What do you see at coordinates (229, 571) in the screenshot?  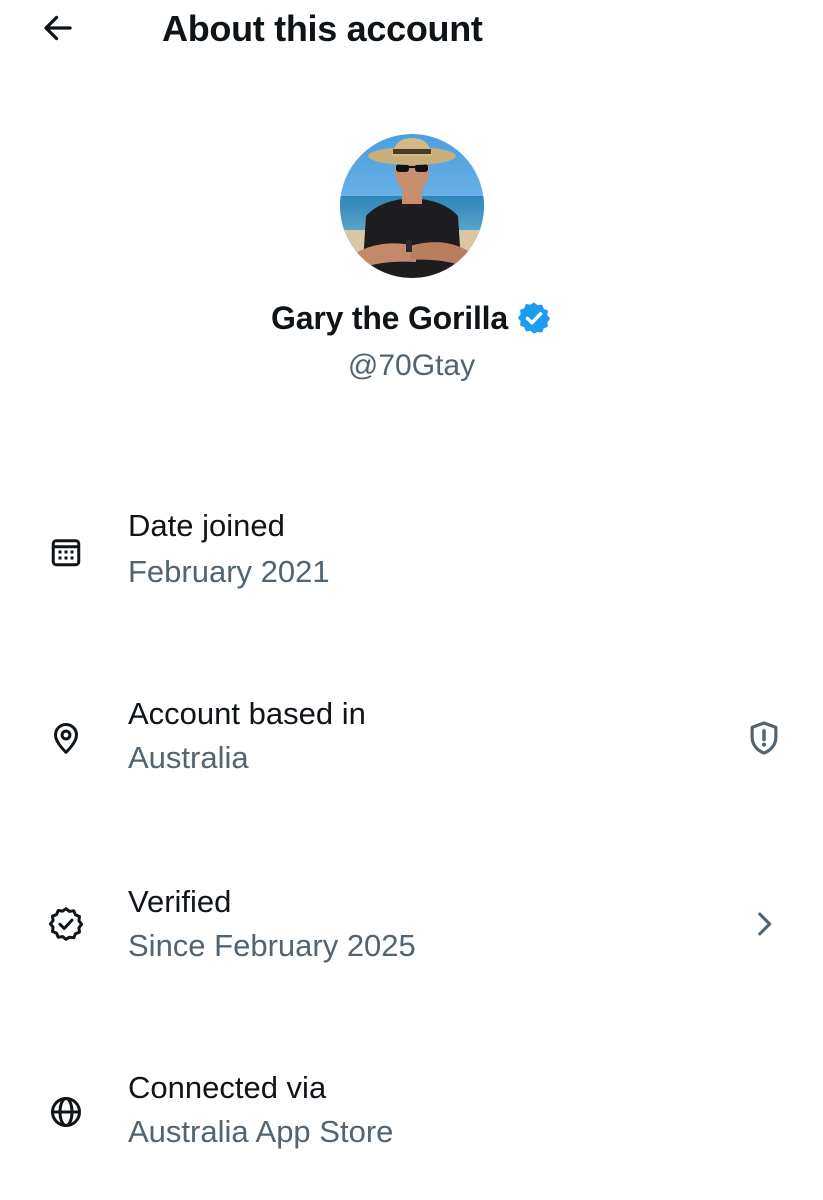 I see `detail-value: February 2021` at bounding box center [229, 571].